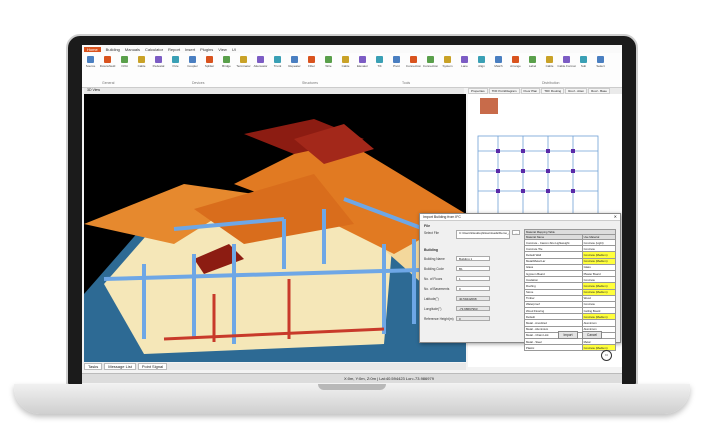  I want to click on tab-point-signal: Point Signal, so click(152, 366).